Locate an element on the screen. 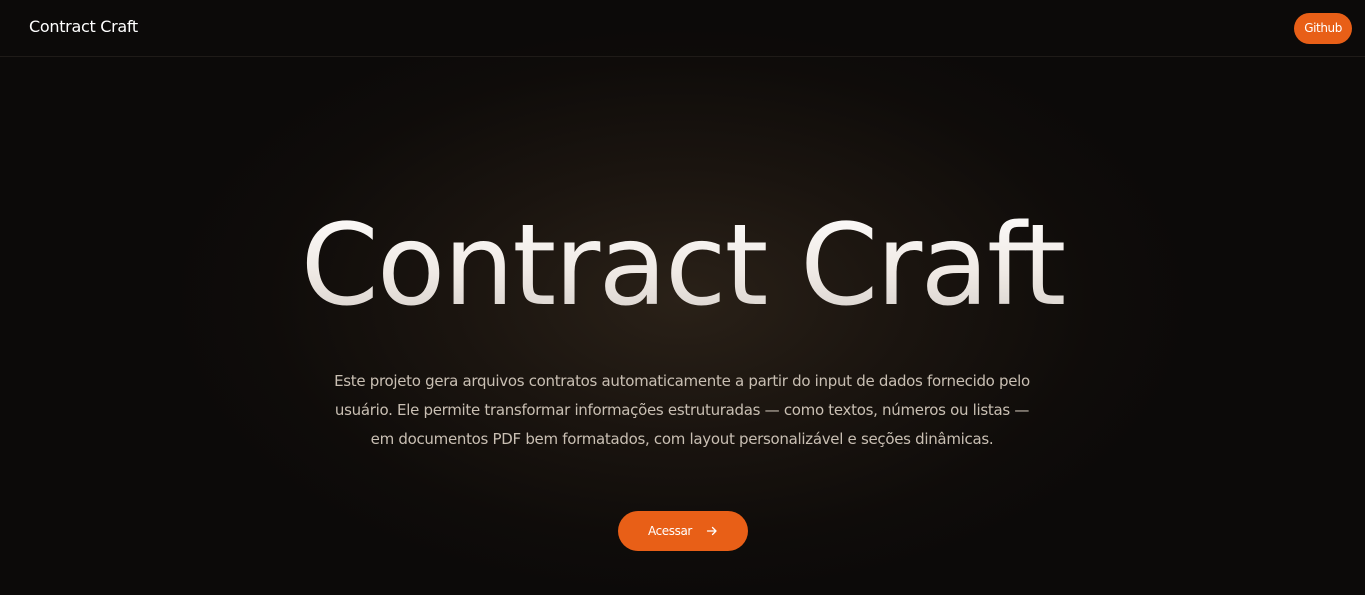 The width and height of the screenshot is (1365, 595). access-button-label: Acessar is located at coordinates (670, 531).